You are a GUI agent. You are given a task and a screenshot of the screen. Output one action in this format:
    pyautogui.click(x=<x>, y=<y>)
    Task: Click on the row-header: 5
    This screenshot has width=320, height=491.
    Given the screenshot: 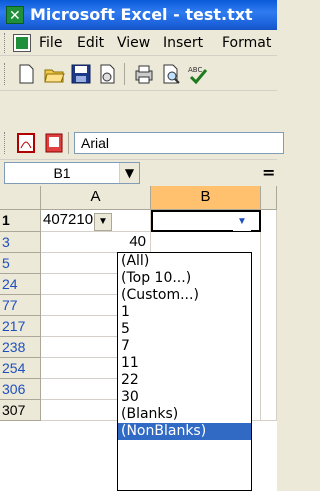 What is the action you would take?
    pyautogui.click(x=20, y=263)
    